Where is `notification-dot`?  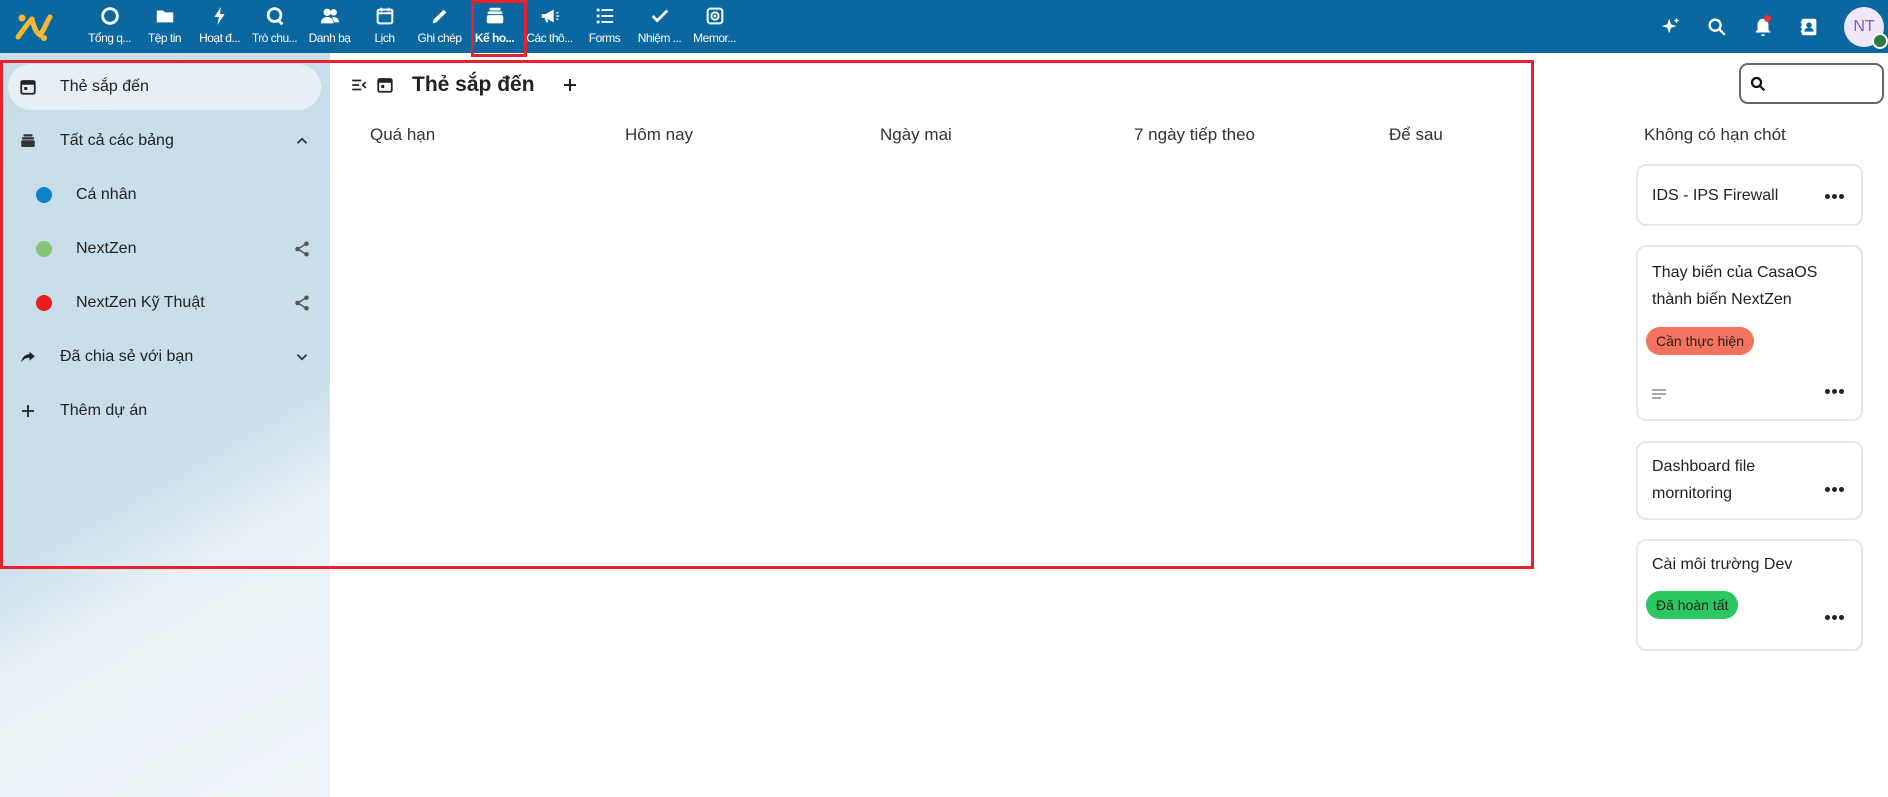 notification-dot is located at coordinates (1767, 18).